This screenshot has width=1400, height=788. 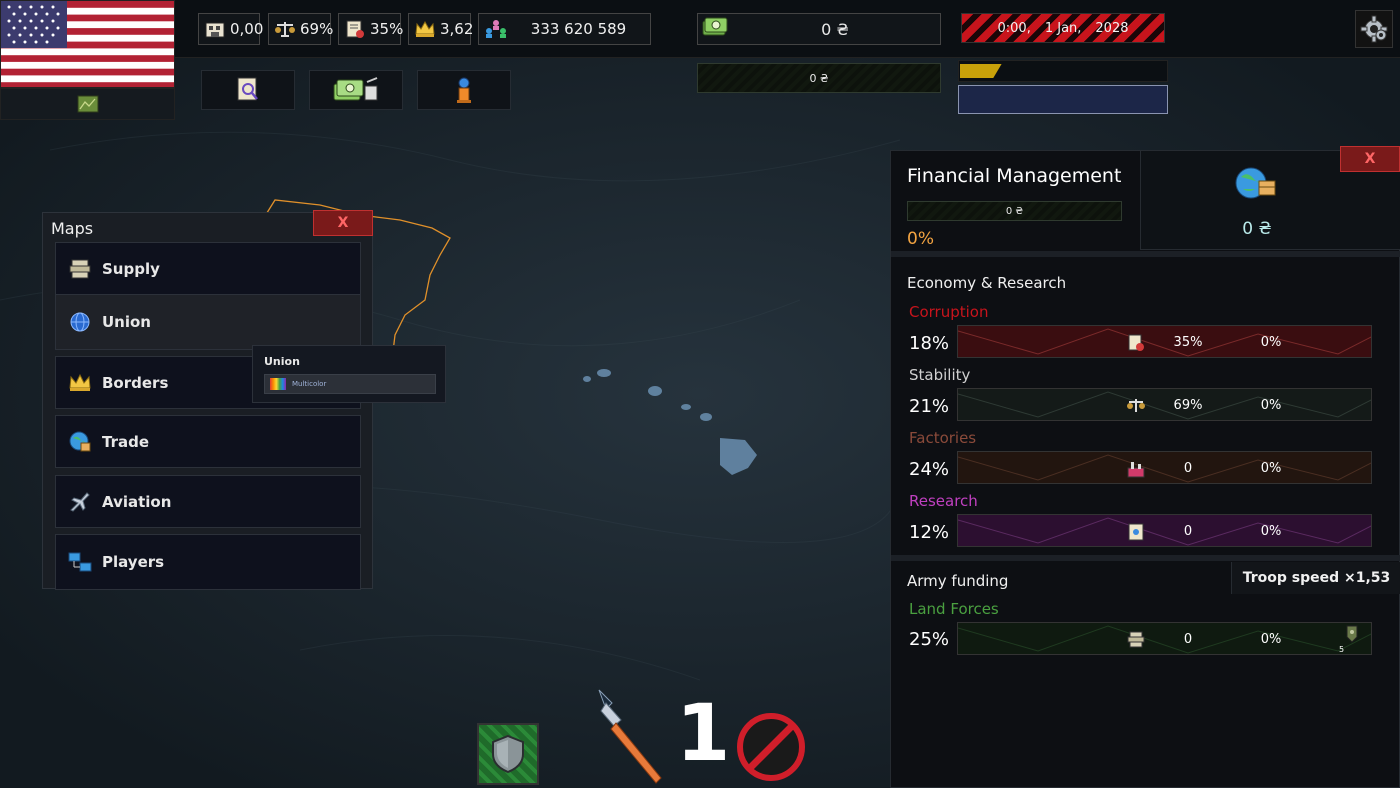 What do you see at coordinates (309, 384) in the screenshot?
I see `color-mode-value: Multicolor` at bounding box center [309, 384].